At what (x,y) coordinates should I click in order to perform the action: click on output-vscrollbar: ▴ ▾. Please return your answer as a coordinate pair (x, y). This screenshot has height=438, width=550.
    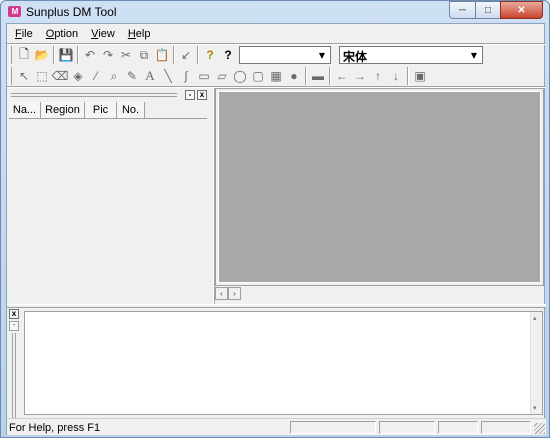
    Looking at the image, I should click on (536, 363).